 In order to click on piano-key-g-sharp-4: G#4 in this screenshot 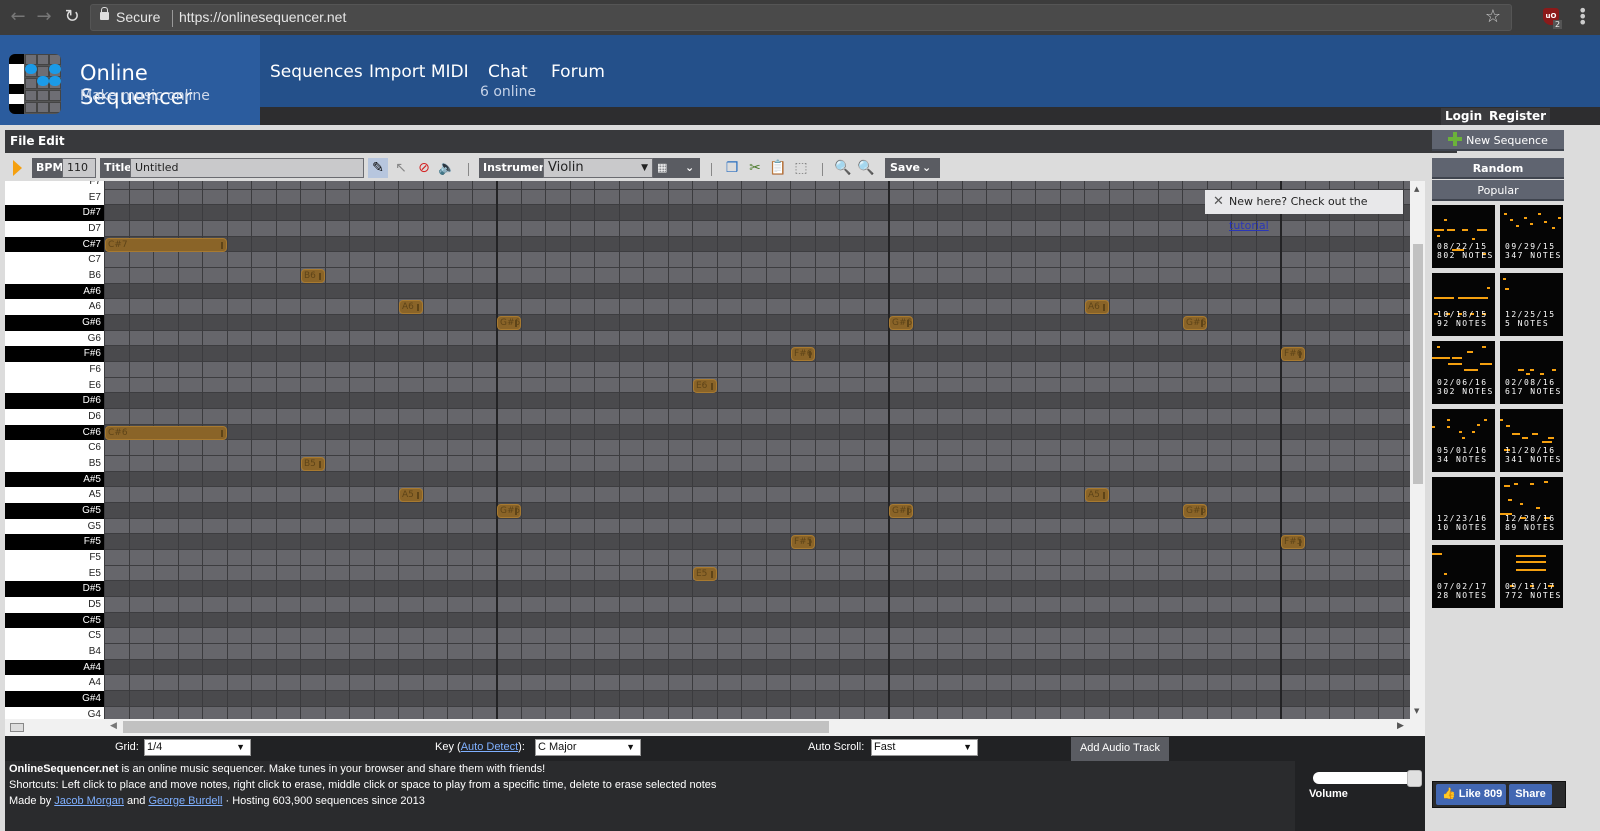, I will do `click(54, 699)`.